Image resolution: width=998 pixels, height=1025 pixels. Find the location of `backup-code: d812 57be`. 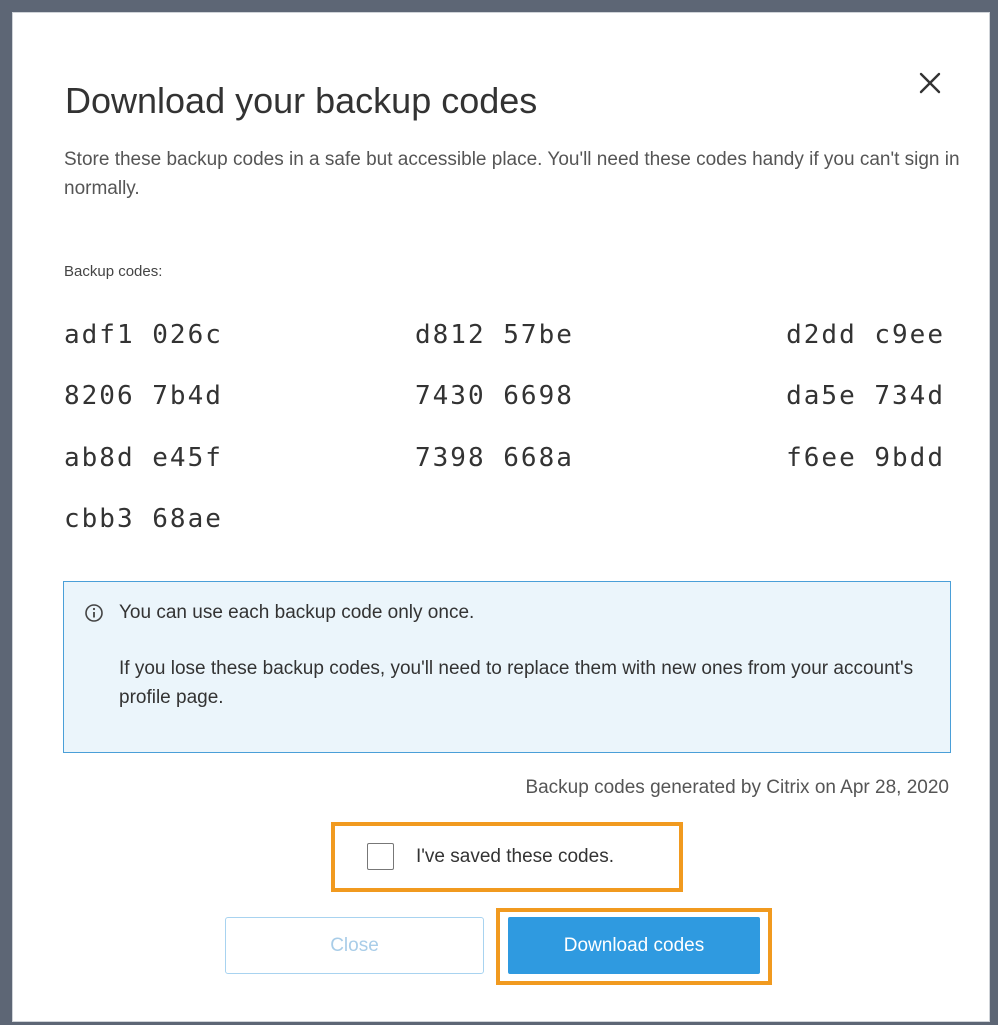

backup-code: d812 57be is located at coordinates (494, 335).